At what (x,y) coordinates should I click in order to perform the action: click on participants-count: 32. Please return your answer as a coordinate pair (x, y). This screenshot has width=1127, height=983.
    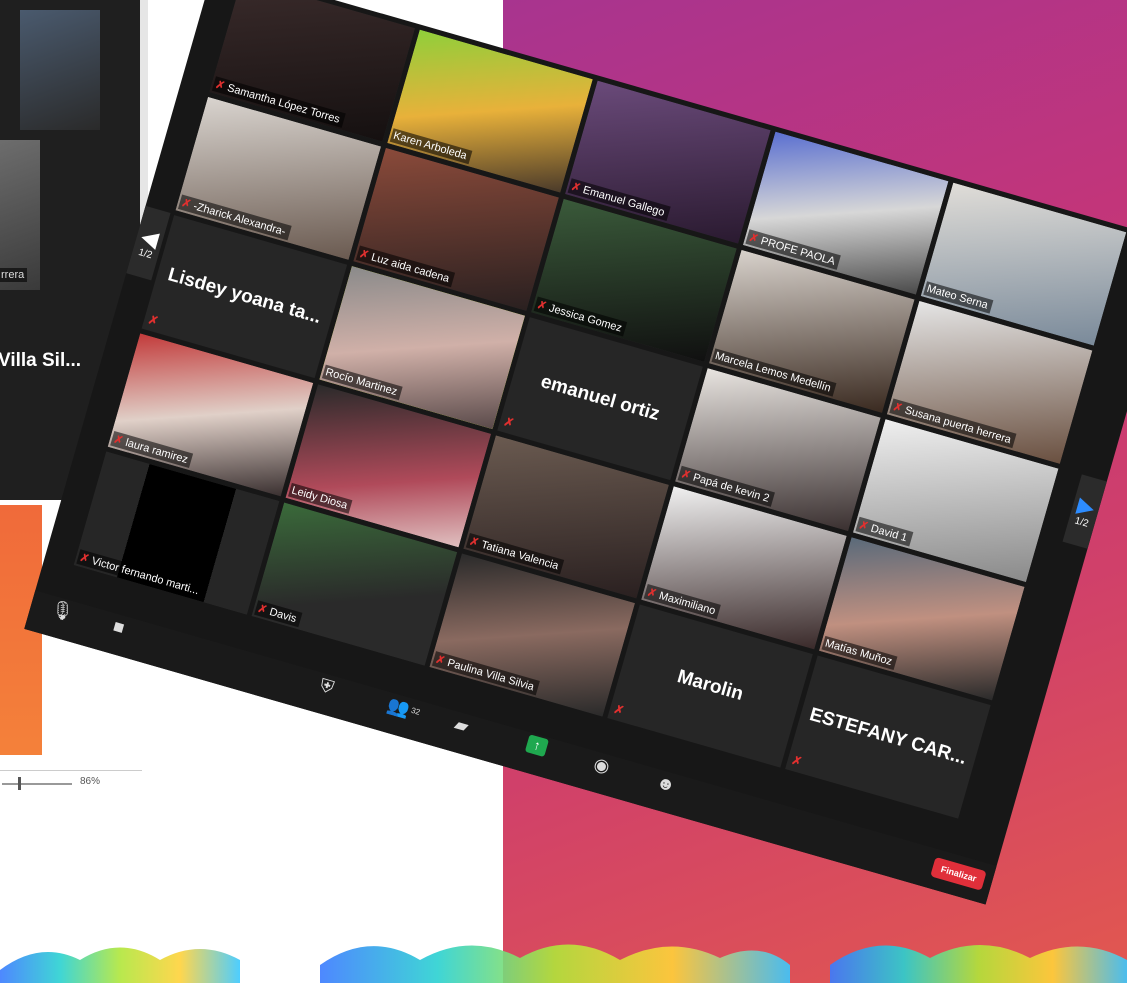
    Looking at the image, I should click on (416, 711).